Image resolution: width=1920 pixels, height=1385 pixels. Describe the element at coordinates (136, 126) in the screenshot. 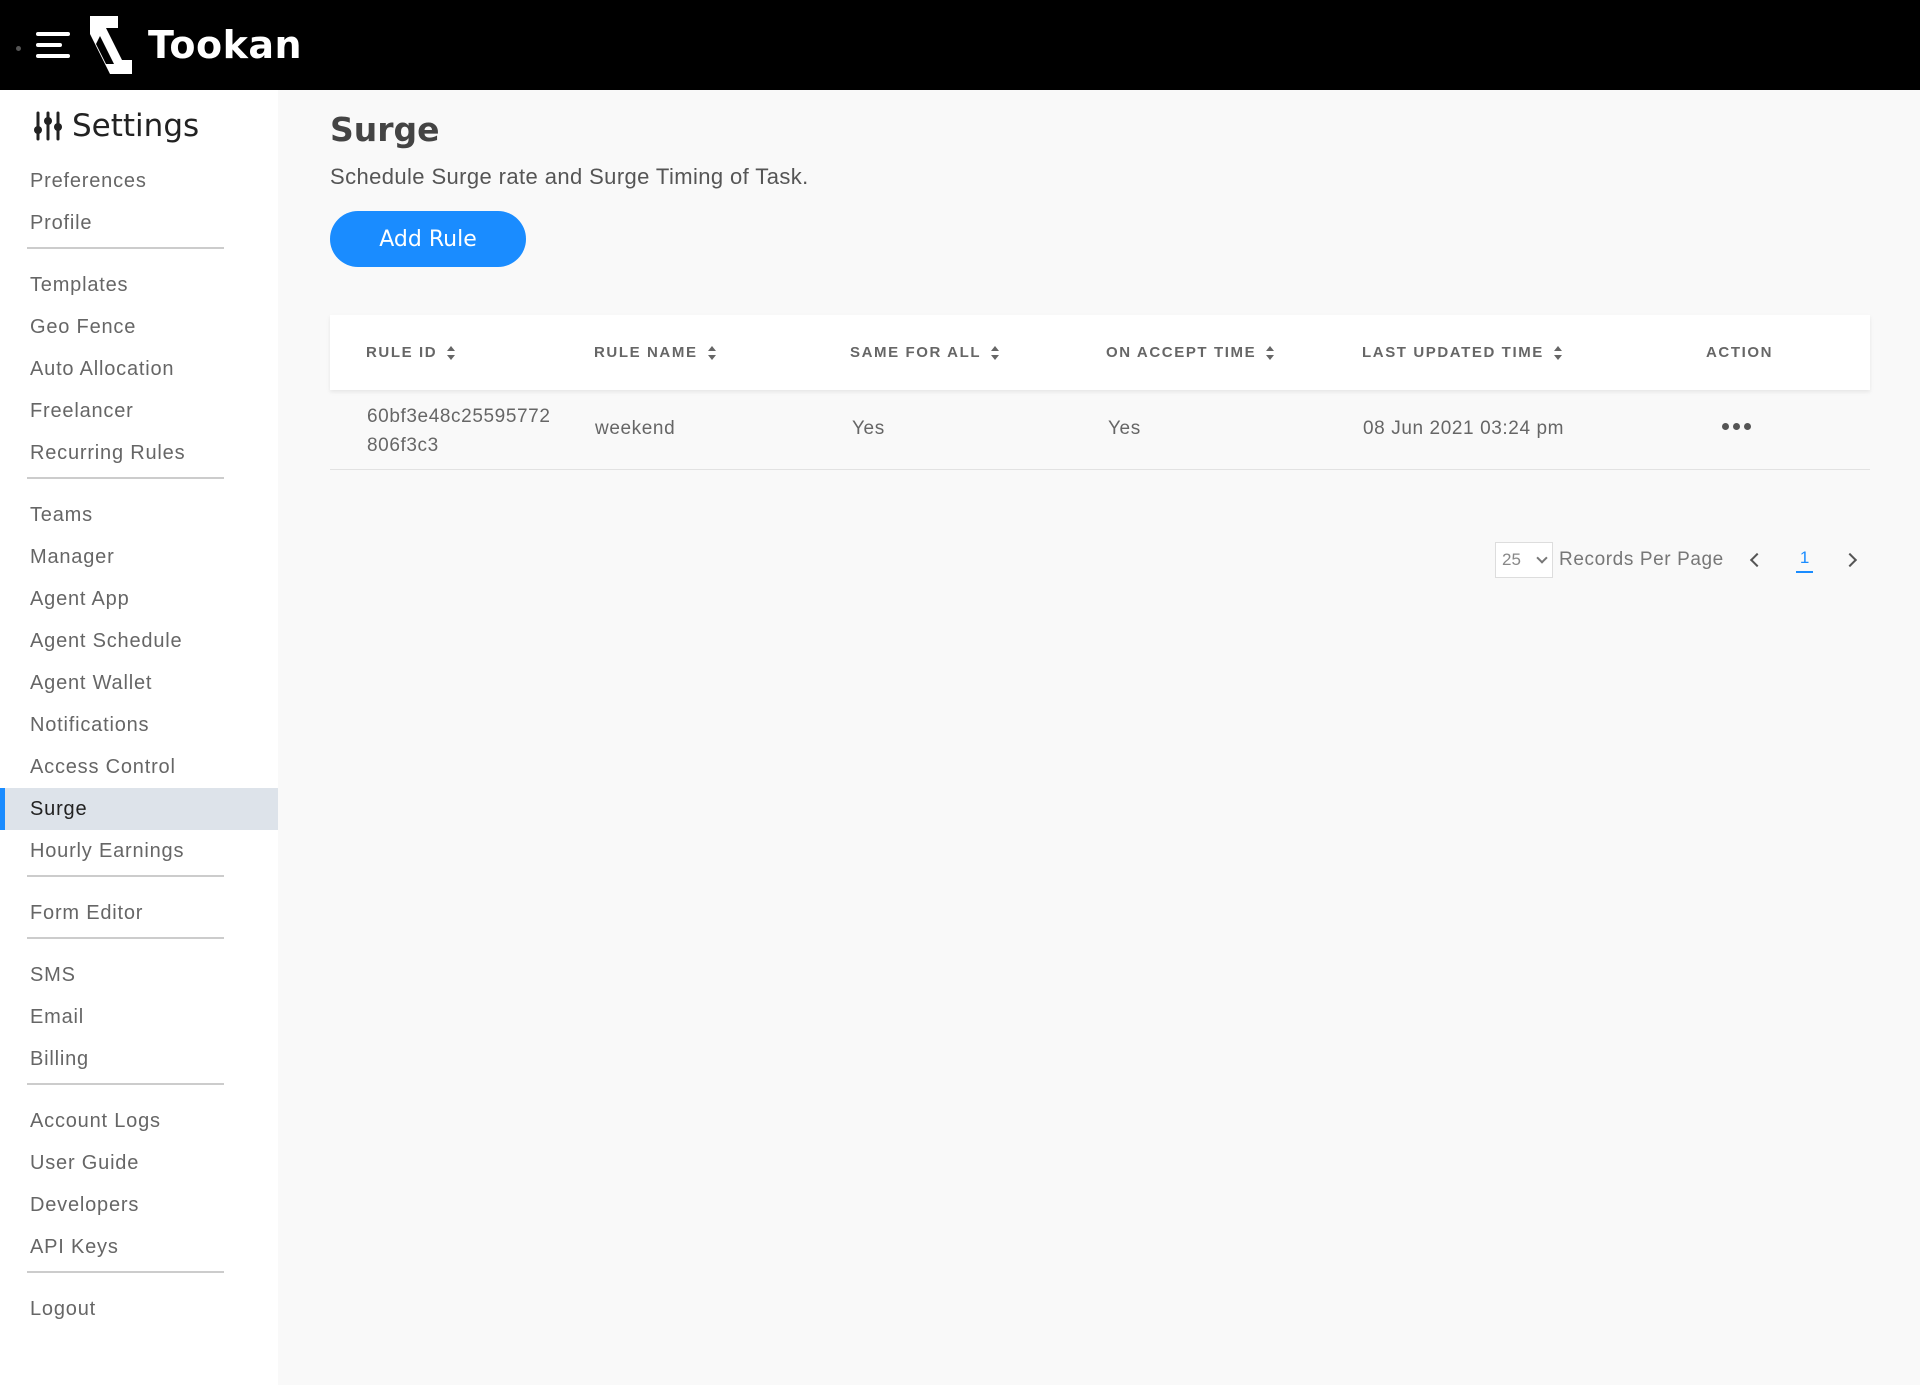

I see `settings-title: Settings` at that location.